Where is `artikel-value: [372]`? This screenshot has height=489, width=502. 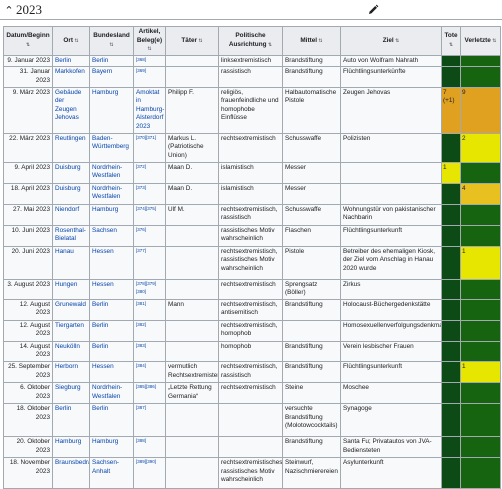 artikel-value: [372] is located at coordinates (141, 166).